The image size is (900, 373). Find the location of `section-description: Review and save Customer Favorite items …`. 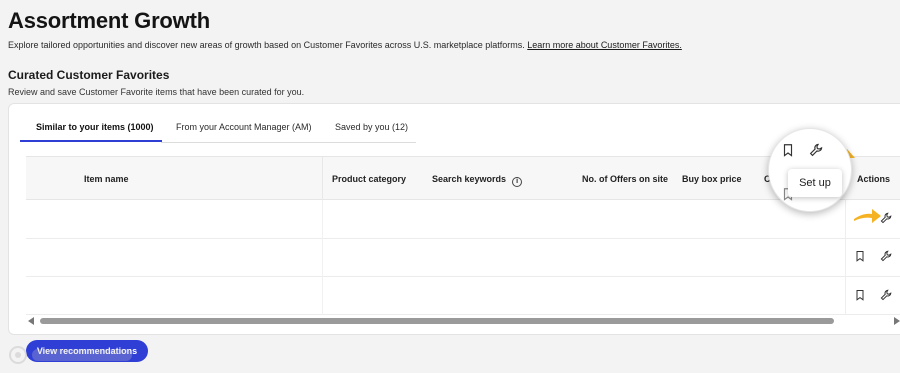

section-description: Review and save Customer Favorite items … is located at coordinates (156, 92).